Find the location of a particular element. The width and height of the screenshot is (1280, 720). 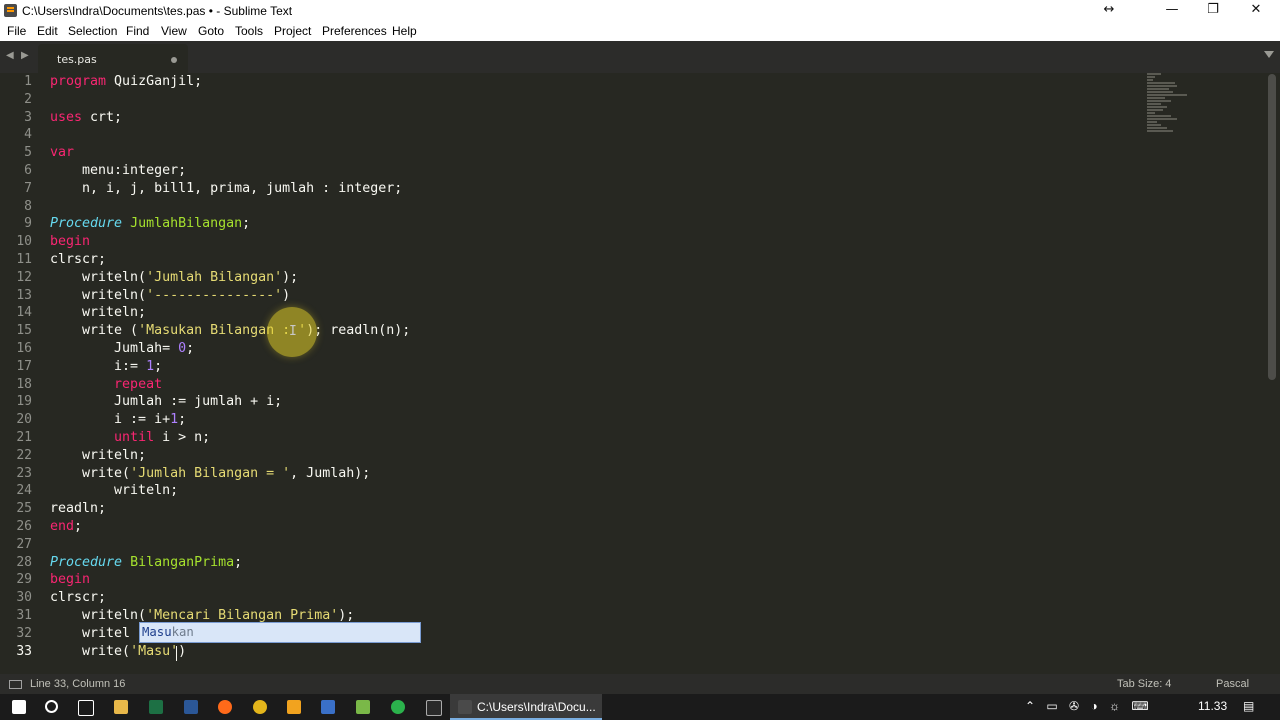

menu-view: View is located at coordinates (174, 31).